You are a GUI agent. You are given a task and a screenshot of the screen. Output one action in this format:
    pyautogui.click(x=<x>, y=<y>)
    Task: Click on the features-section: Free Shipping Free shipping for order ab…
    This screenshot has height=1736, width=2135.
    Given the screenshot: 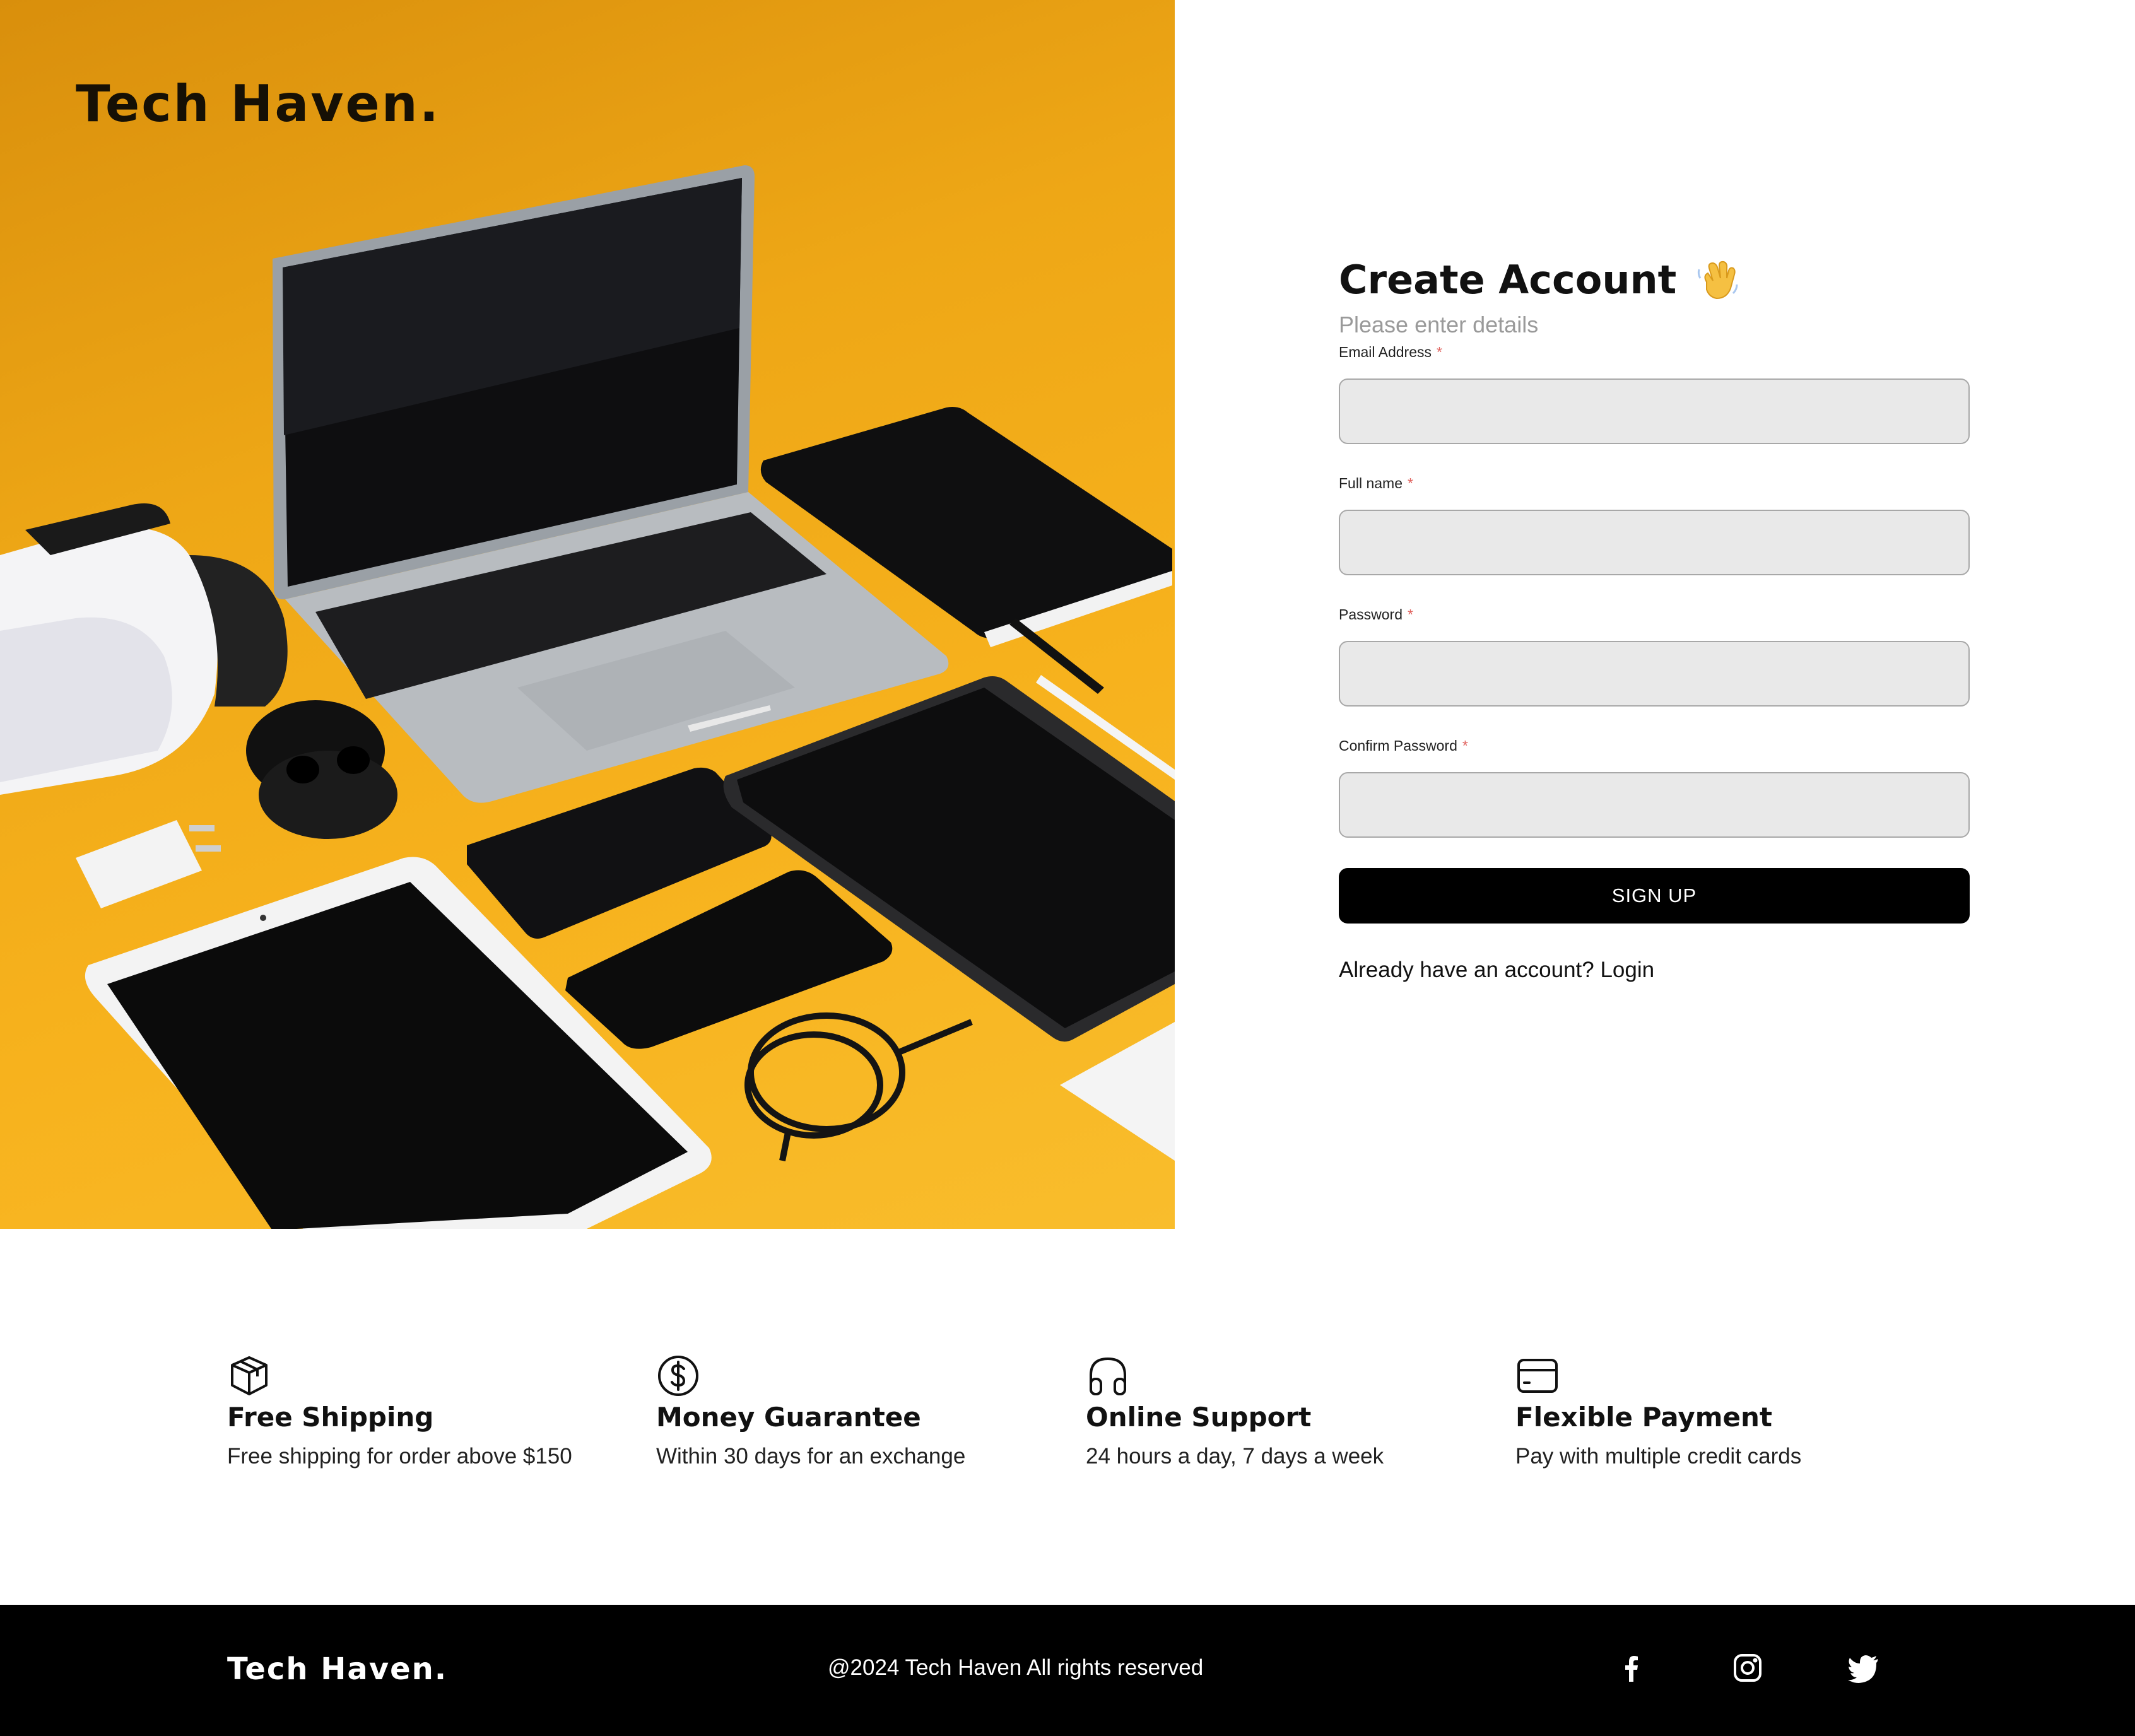 What is the action you would take?
    pyautogui.click(x=1079, y=1417)
    